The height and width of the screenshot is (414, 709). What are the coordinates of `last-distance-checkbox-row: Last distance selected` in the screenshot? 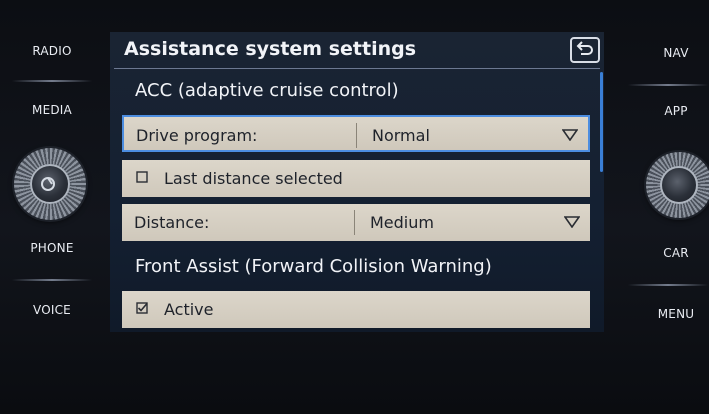 It's located at (356, 178).